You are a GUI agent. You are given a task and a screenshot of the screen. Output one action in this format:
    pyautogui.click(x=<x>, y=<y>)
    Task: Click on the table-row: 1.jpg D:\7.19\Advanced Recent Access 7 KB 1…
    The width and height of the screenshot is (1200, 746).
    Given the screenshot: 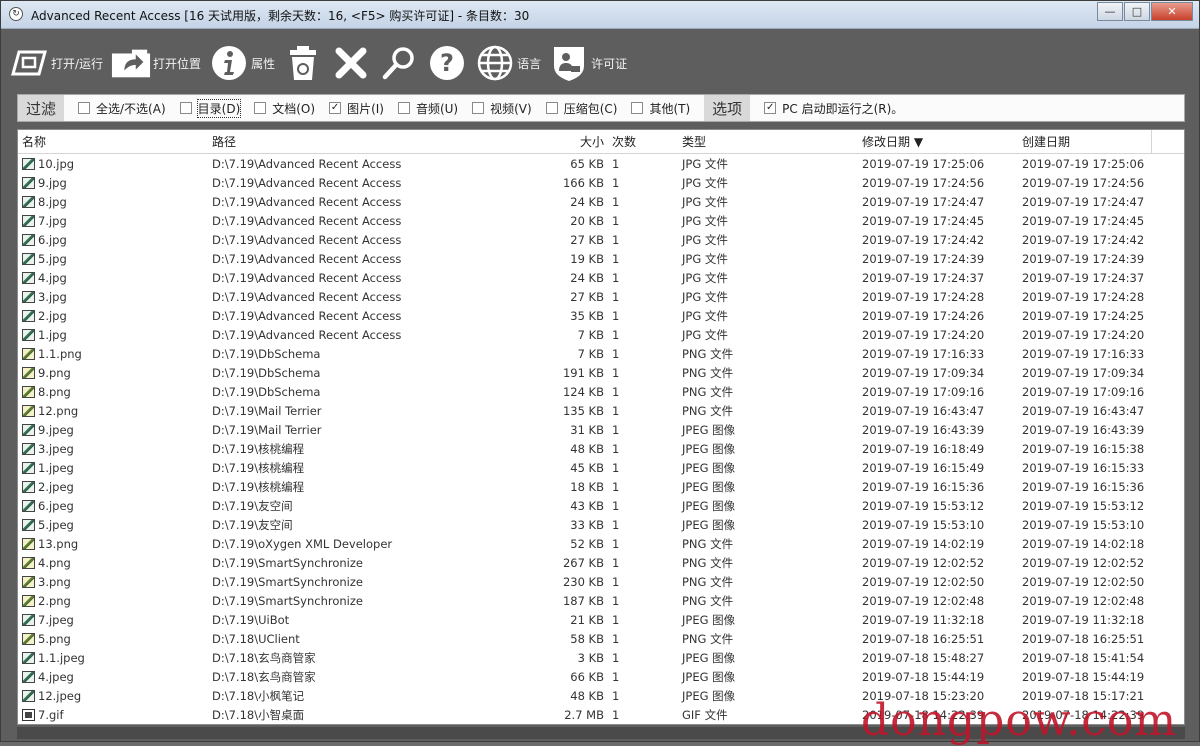 What is the action you would take?
    pyautogui.click(x=601, y=334)
    